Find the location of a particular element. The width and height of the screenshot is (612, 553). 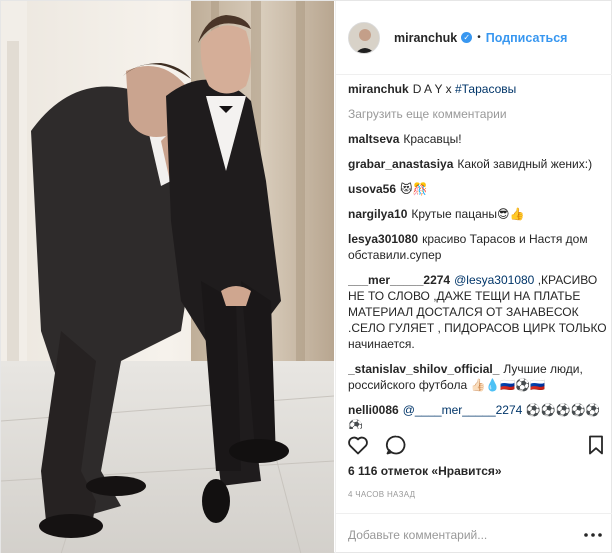

comment-item: maltseva Красавцы! is located at coordinates (479, 139).